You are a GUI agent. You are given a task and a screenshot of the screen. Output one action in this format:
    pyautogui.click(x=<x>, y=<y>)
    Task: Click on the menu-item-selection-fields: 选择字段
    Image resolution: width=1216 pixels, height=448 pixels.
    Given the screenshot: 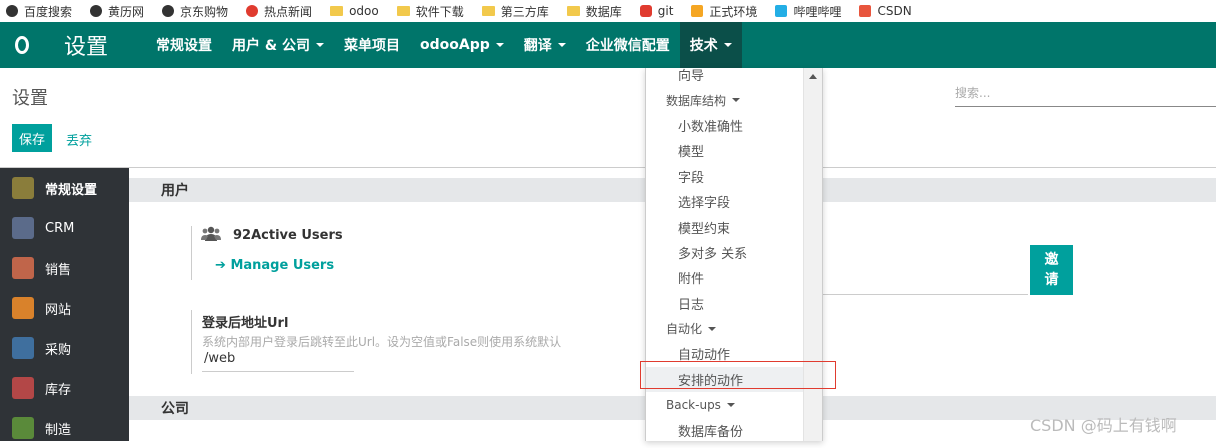 What is the action you would take?
    pyautogui.click(x=725, y=201)
    